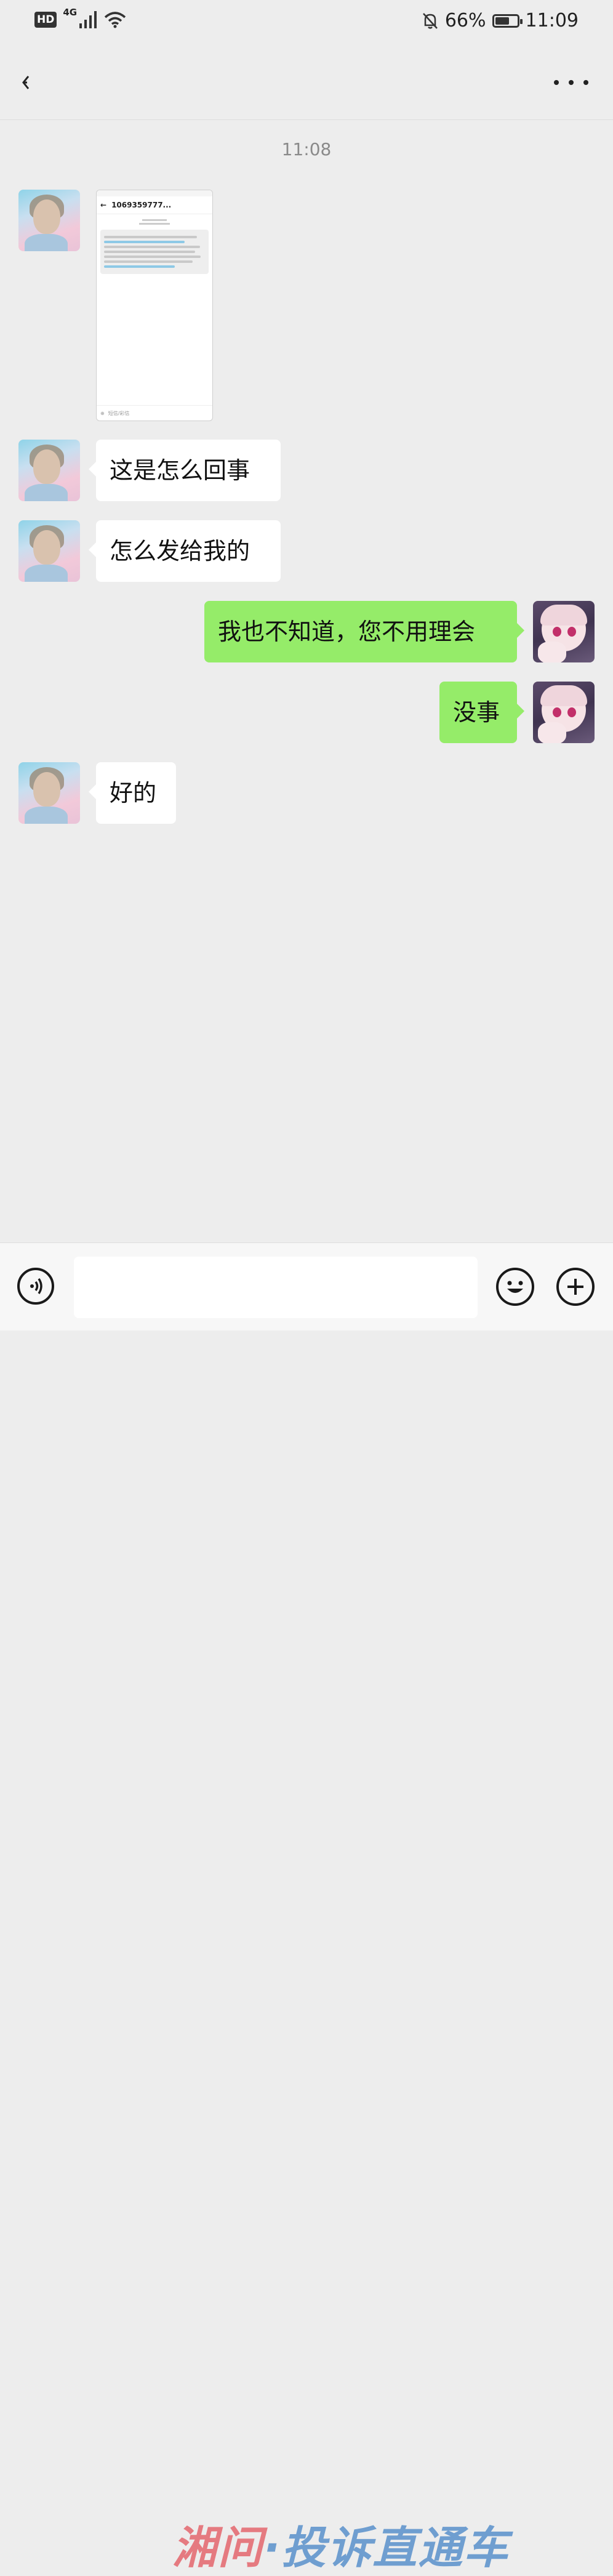 This screenshot has height=2576, width=613. What do you see at coordinates (103, 205) in the screenshot?
I see `screenshot-back-icon: ←` at bounding box center [103, 205].